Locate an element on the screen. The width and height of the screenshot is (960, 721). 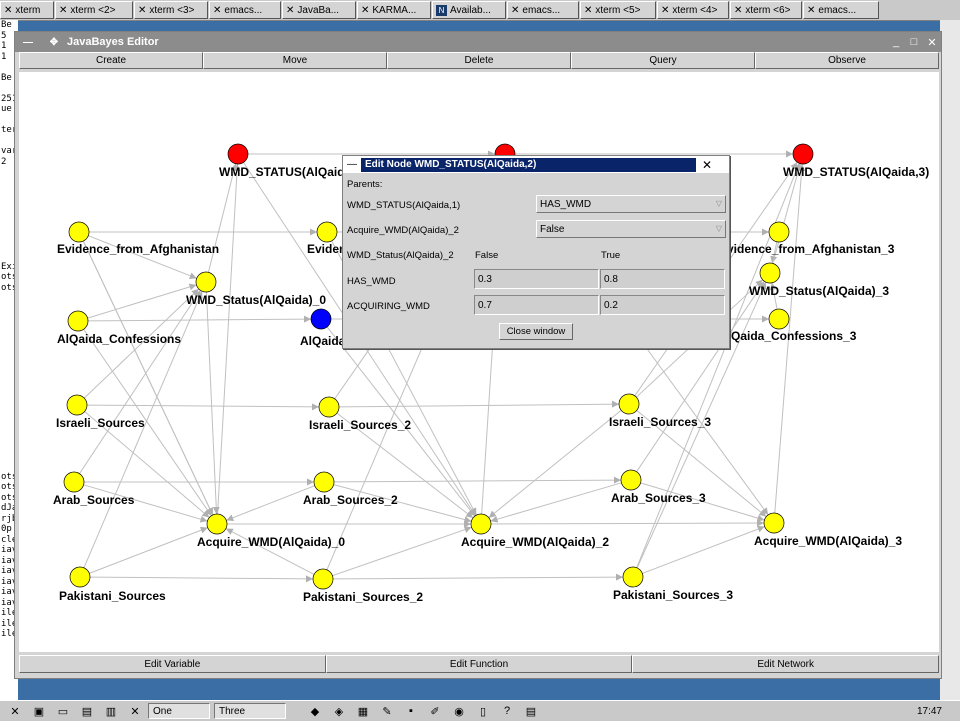
taskbar-window-button: ✕ xterm <2> is located at coordinates (94, 10).